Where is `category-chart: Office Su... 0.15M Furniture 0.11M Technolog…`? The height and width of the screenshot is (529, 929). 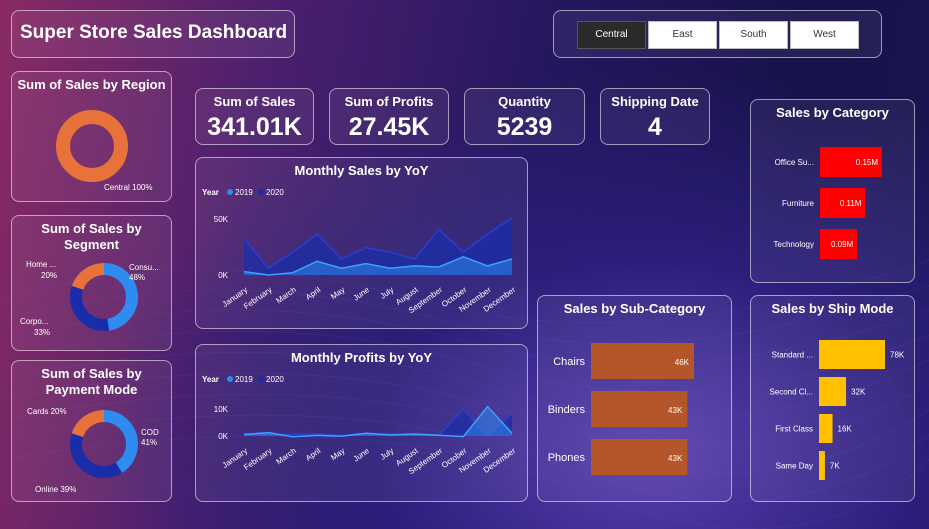 category-chart: Office Su... 0.15M Furniture 0.11M Technolog… is located at coordinates (833, 192).